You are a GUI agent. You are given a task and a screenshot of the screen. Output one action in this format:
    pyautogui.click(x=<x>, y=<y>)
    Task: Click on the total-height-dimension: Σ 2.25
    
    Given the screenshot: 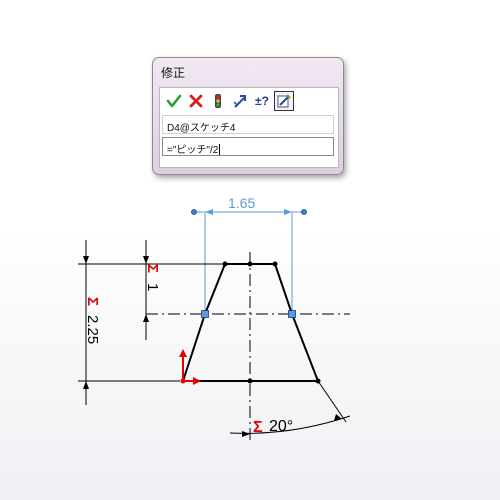 What is the action you would take?
    pyautogui.click(x=129, y=322)
    